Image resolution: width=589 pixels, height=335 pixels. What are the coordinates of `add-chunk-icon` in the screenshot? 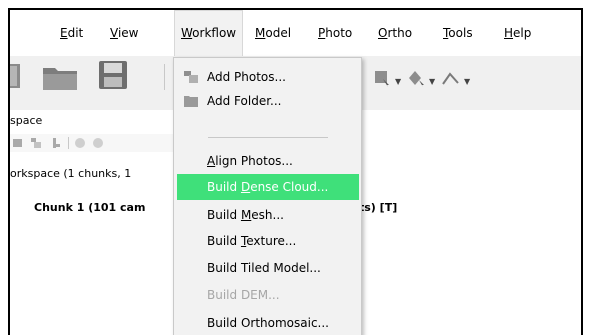 It's located at (18, 143).